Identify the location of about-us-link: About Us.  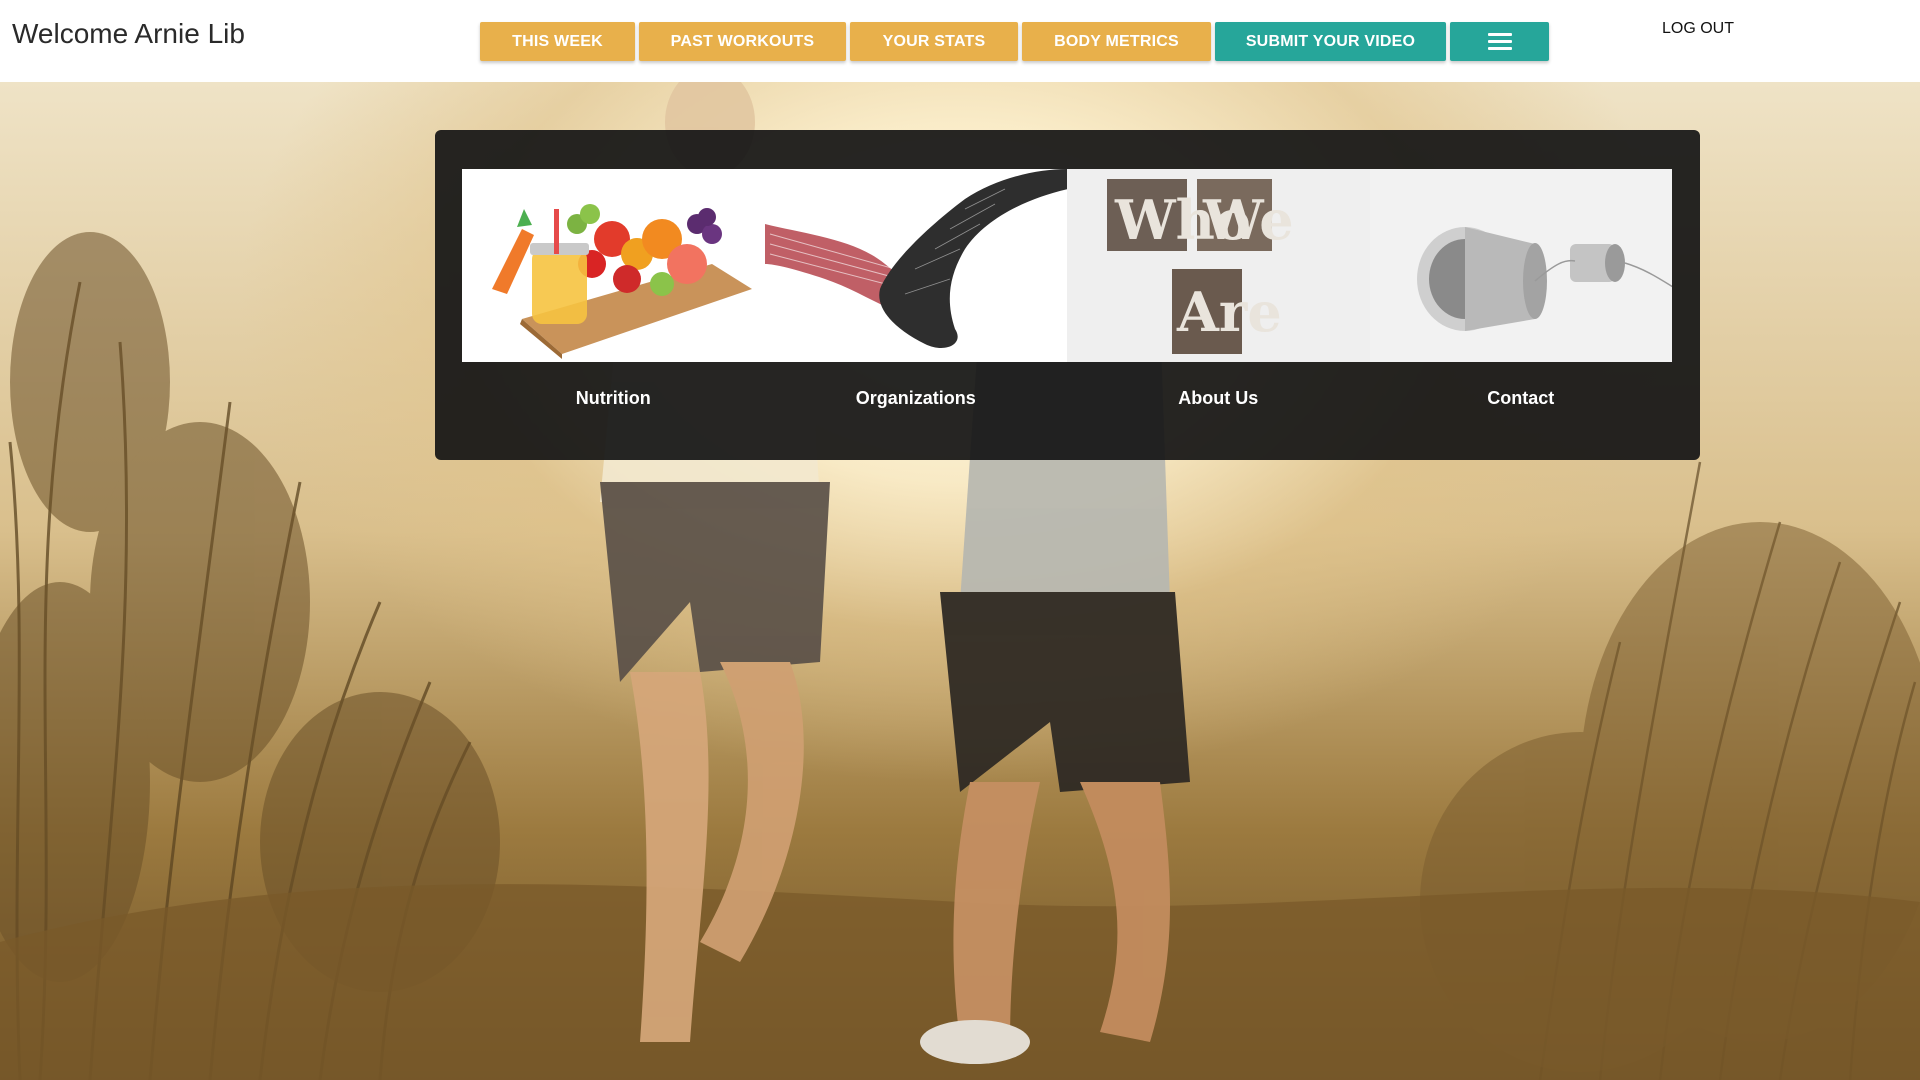
(1218, 398).